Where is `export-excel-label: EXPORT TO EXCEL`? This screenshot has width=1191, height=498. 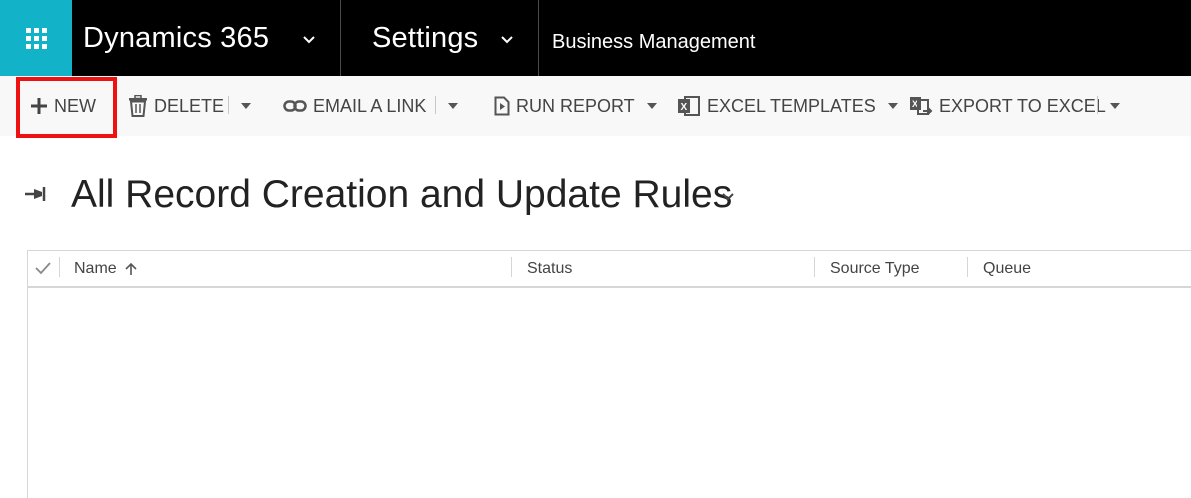
export-excel-label: EXPORT TO EXCEL is located at coordinates (1022, 105).